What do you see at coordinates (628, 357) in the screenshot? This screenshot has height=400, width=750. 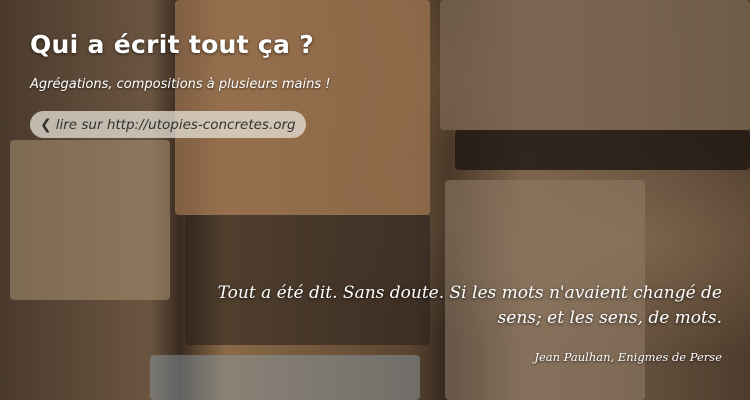 I see `quote-author: Jean Paulhan, Enigmes de Perse` at bounding box center [628, 357].